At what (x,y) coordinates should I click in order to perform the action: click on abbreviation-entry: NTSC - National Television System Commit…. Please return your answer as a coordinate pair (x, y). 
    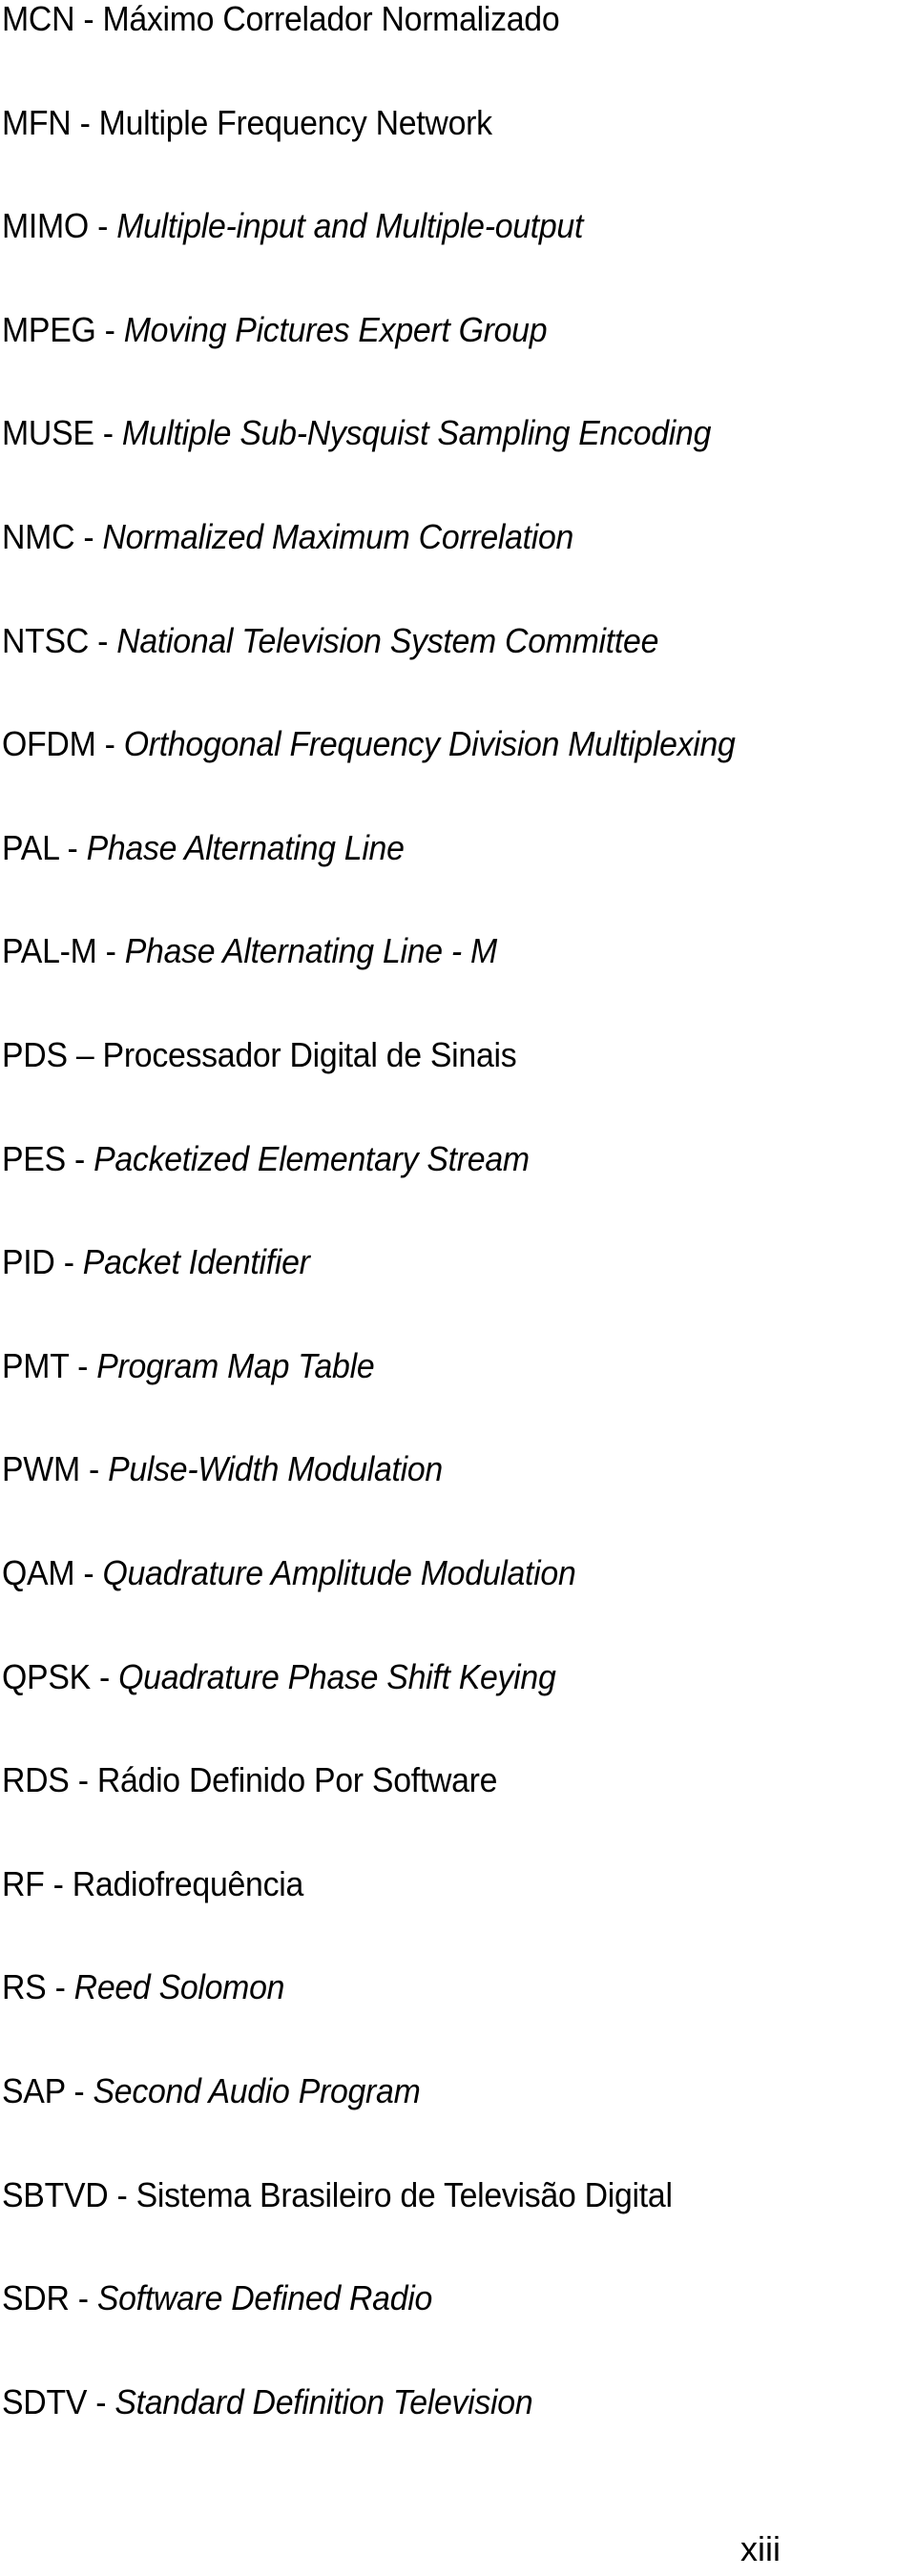
    Looking at the image, I should click on (330, 641).